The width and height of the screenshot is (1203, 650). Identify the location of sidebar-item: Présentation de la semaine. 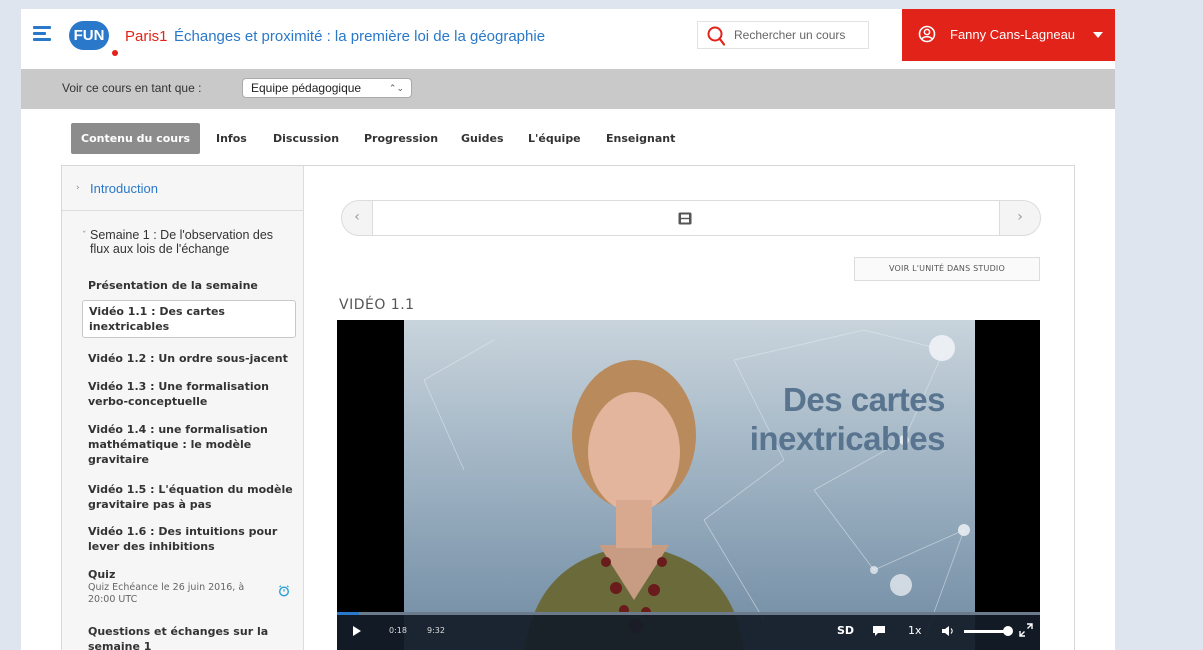
(190, 285).